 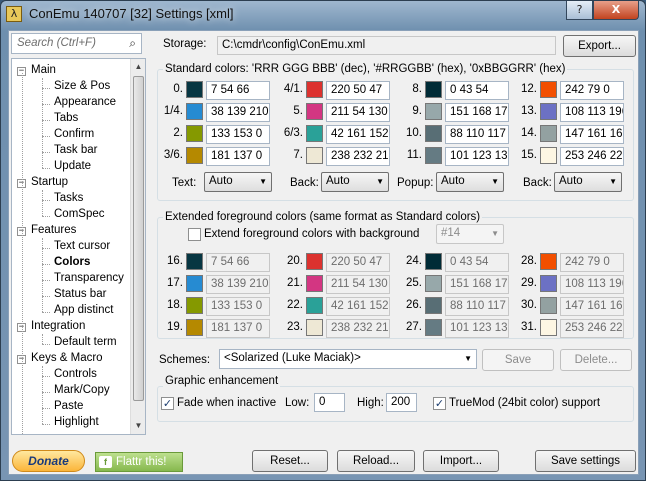 What do you see at coordinates (386, 45) in the screenshot?
I see `storage-path: C:\cmdr\config\ConEmu.xml` at bounding box center [386, 45].